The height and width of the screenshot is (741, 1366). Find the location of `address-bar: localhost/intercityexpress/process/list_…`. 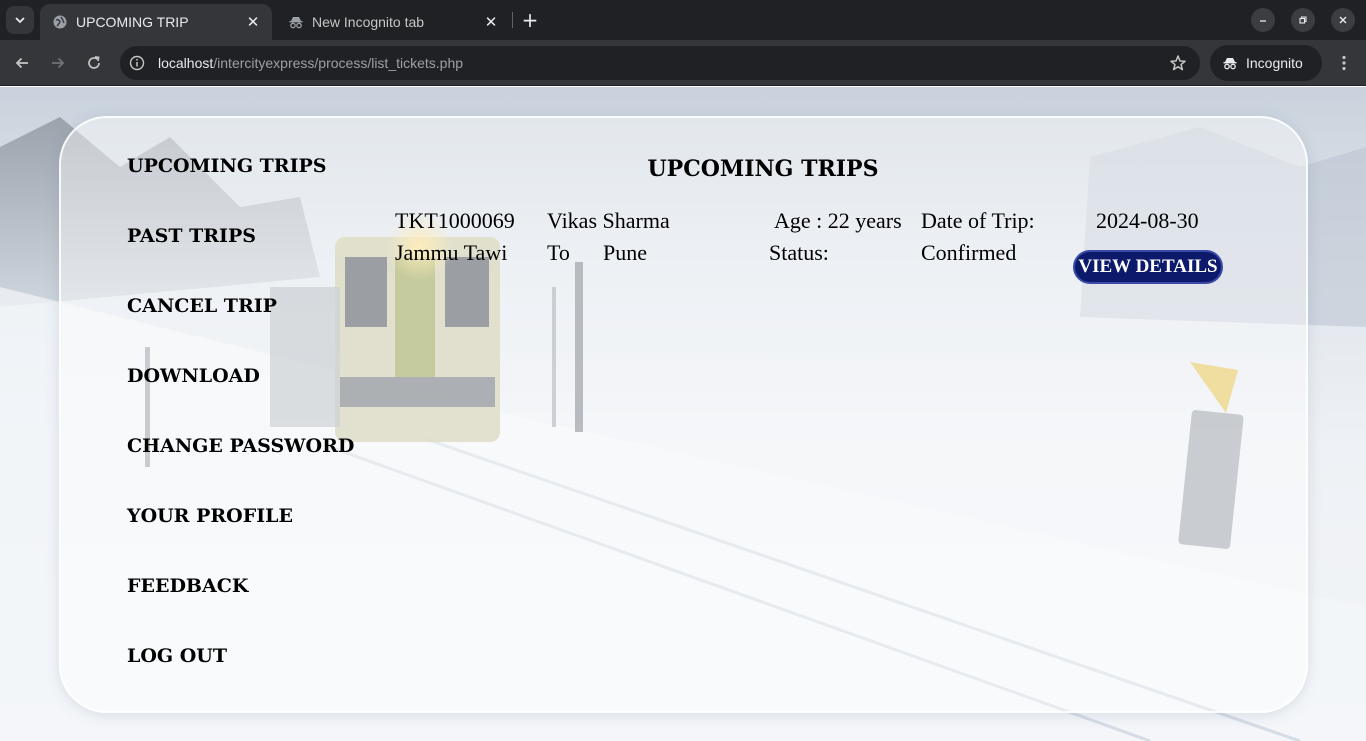

address-bar: localhost/intercityexpress/process/list_… is located at coordinates (660, 63).